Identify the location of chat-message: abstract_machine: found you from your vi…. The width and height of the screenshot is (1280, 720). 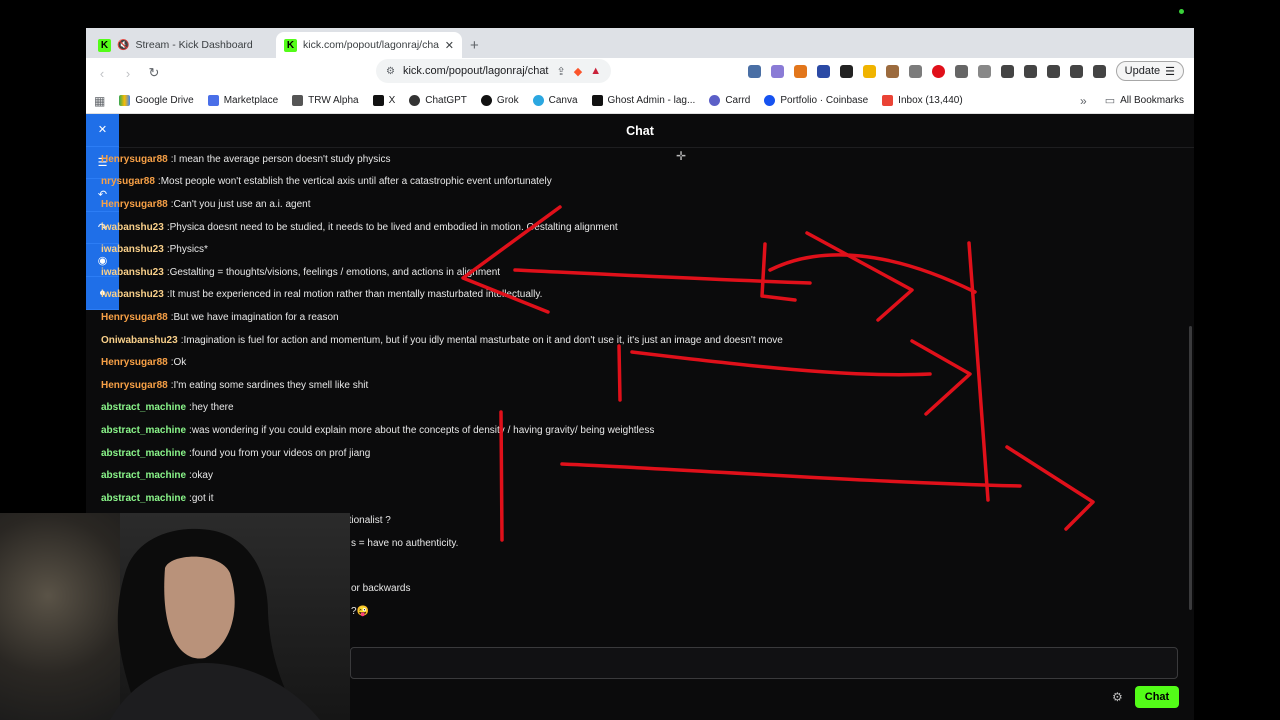
(631, 453).